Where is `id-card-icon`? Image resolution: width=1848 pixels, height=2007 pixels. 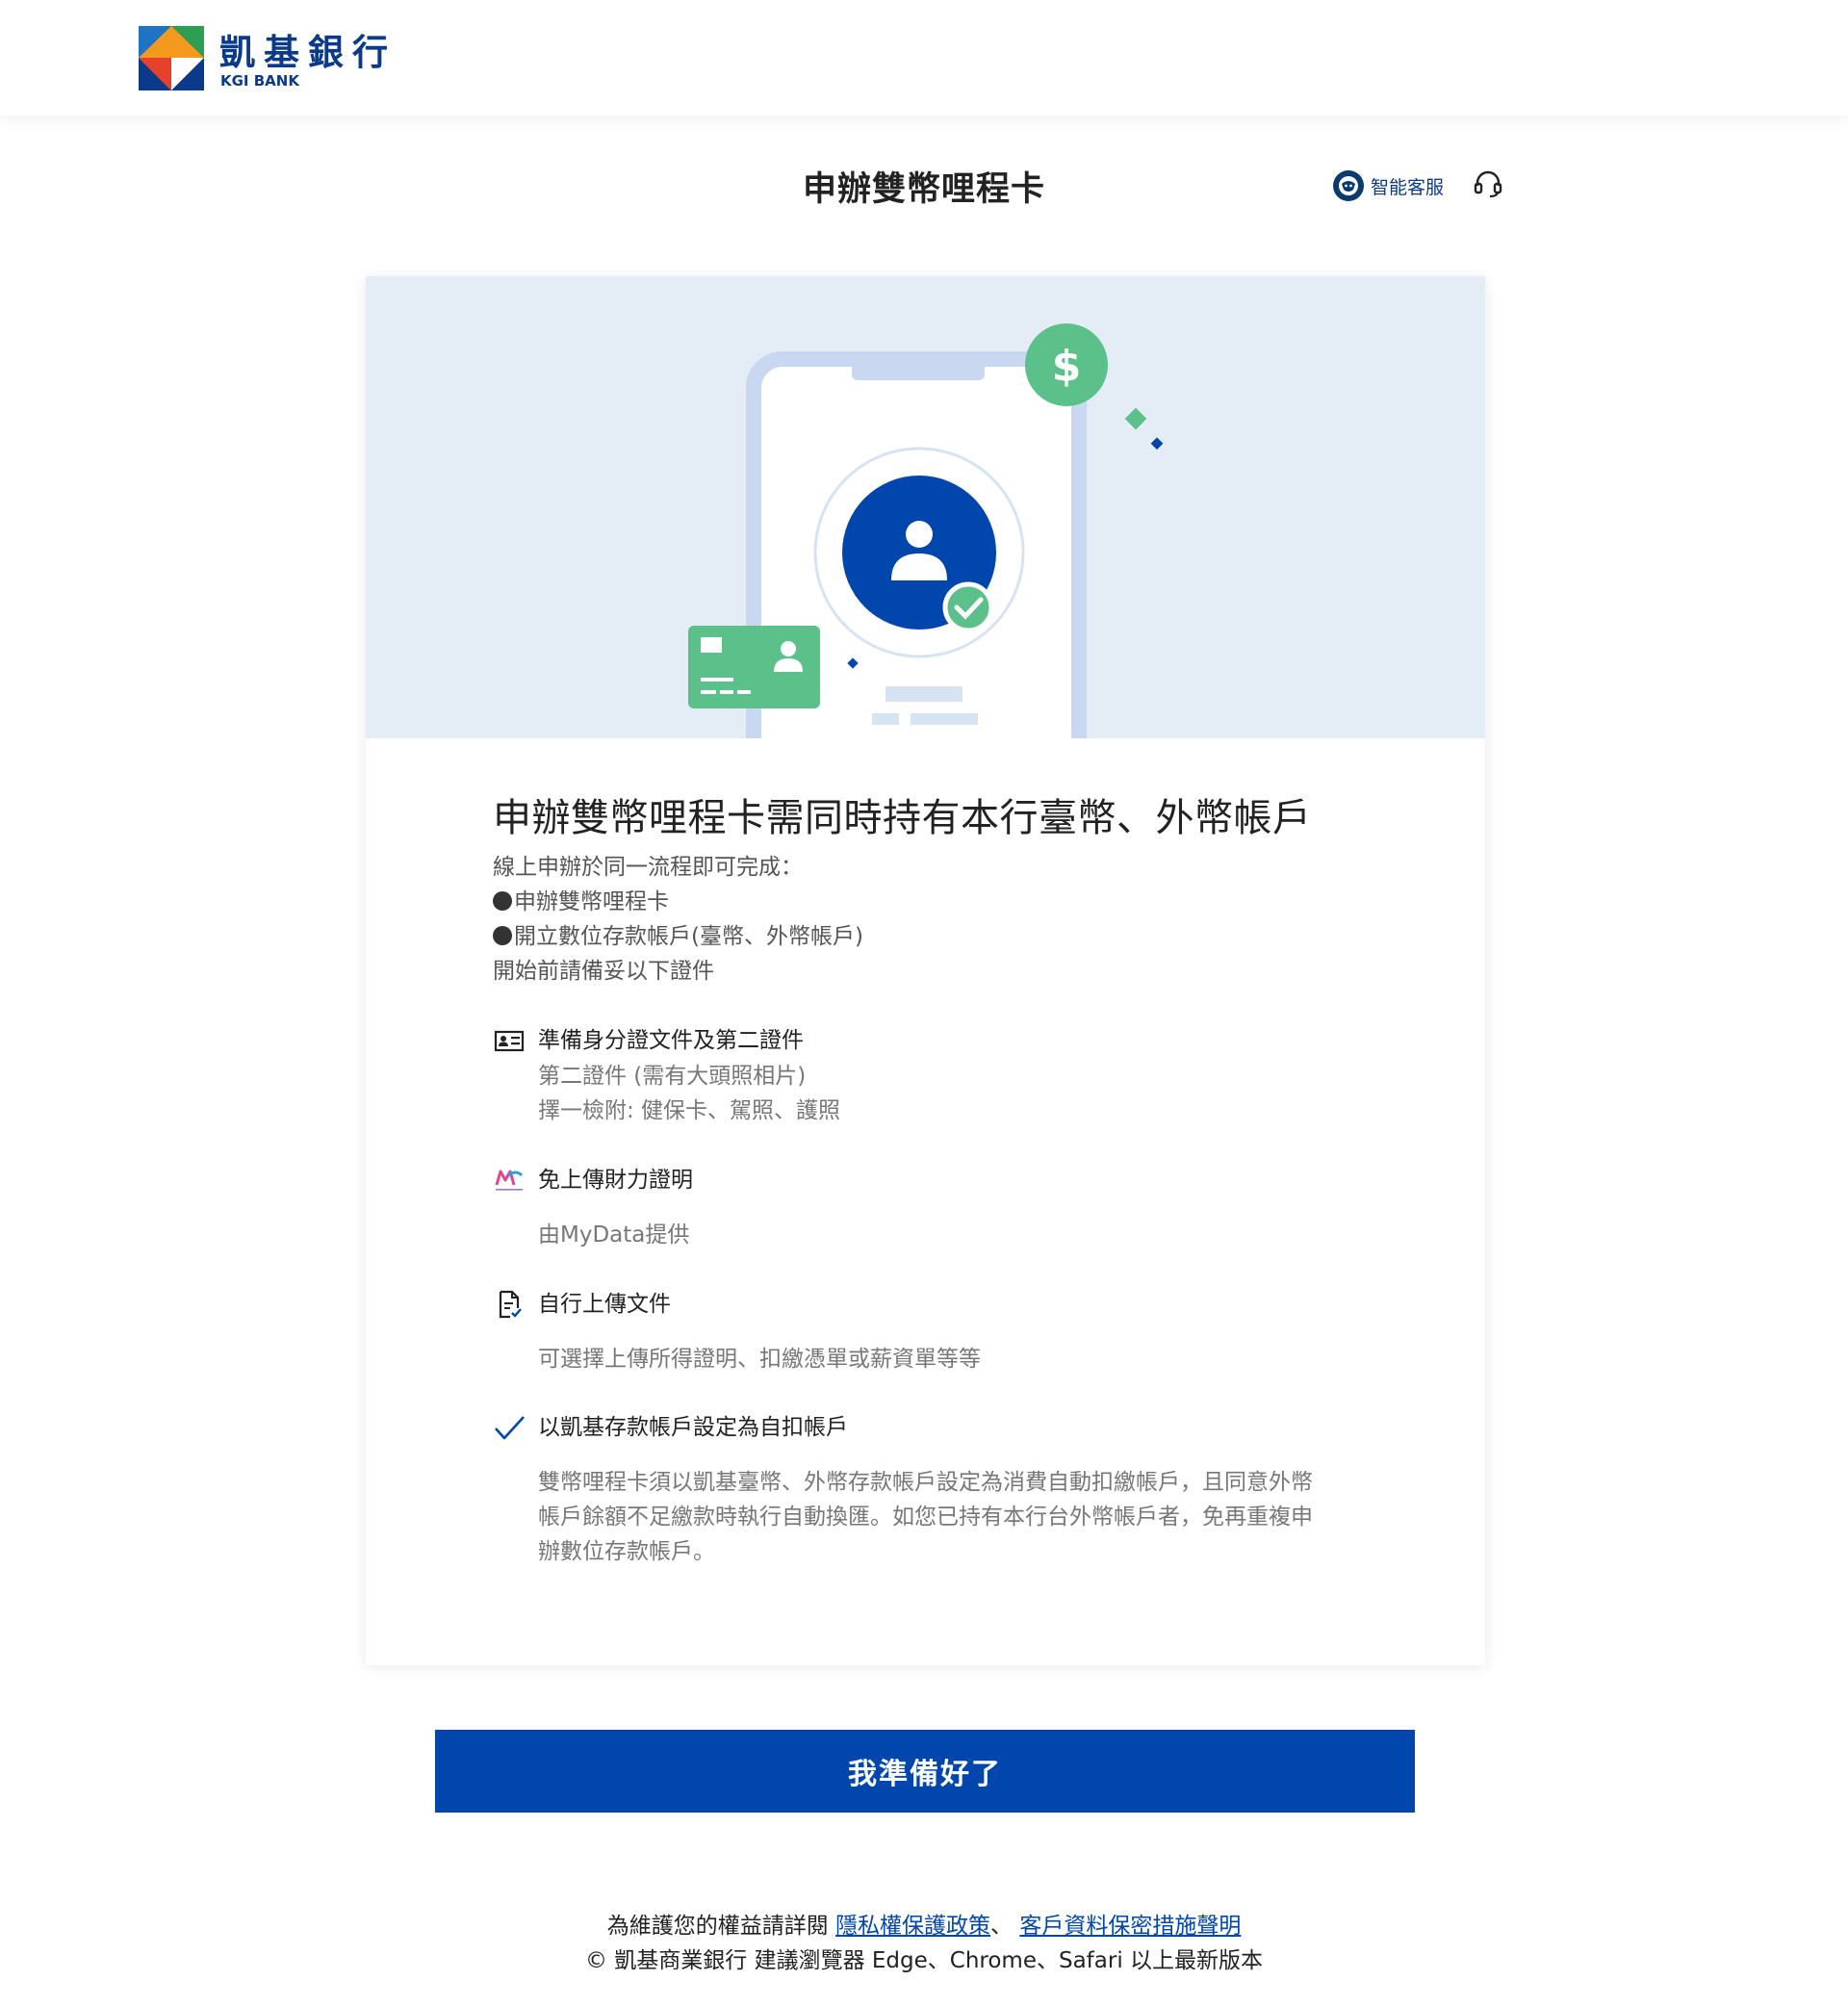
id-card-icon is located at coordinates (509, 1041).